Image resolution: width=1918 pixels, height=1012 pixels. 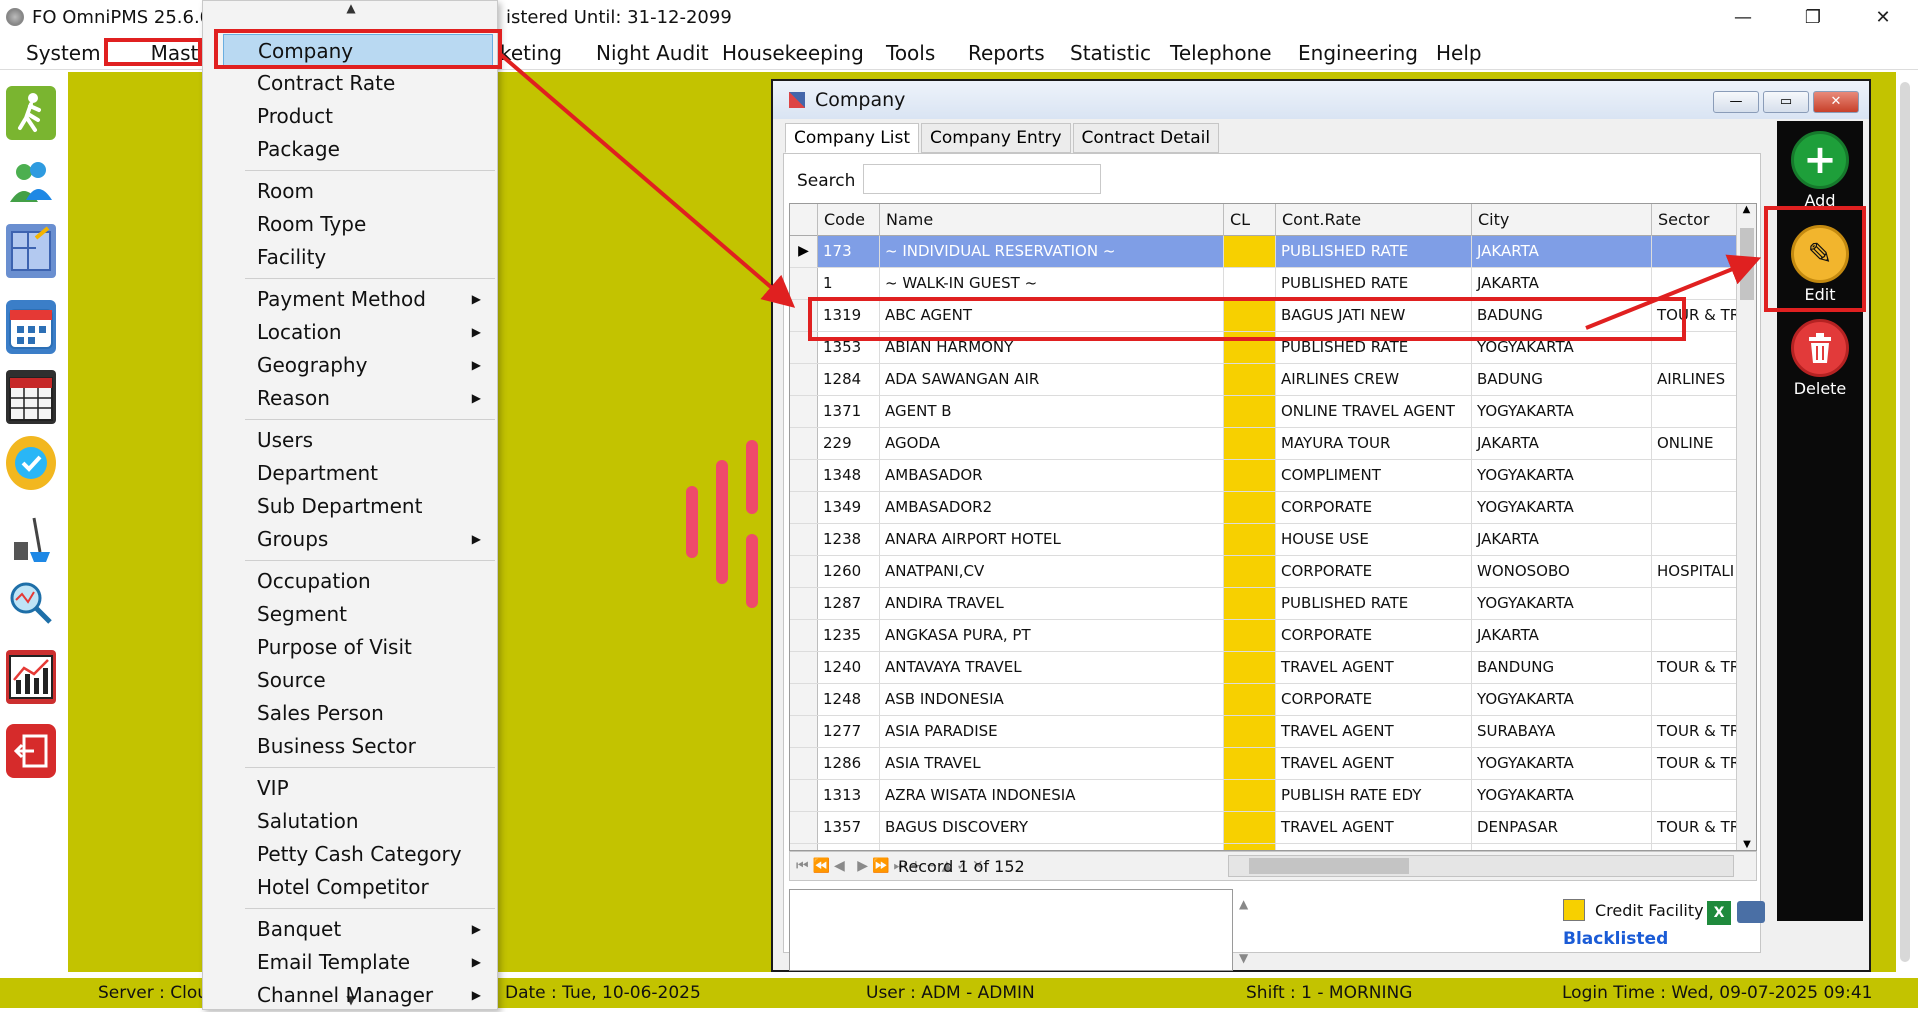 What do you see at coordinates (1243, 958) in the screenshot?
I see `notes-scroll-down-icon: ▼` at bounding box center [1243, 958].